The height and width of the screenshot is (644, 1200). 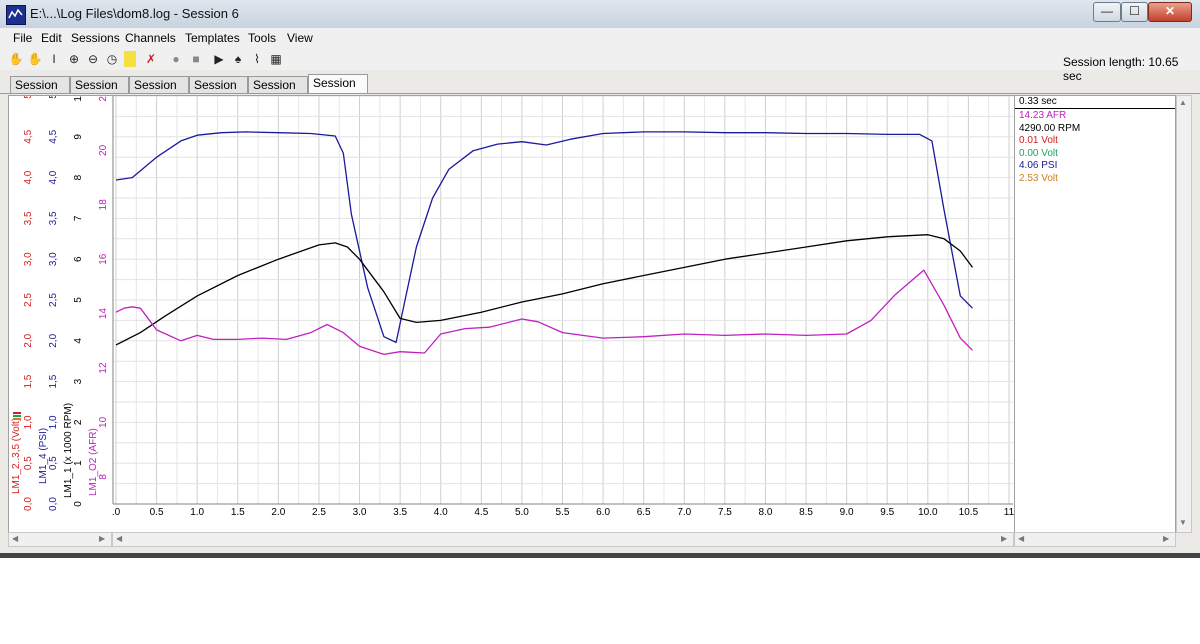 I want to click on x-tick-label: 8.5, so click(x=806, y=512).